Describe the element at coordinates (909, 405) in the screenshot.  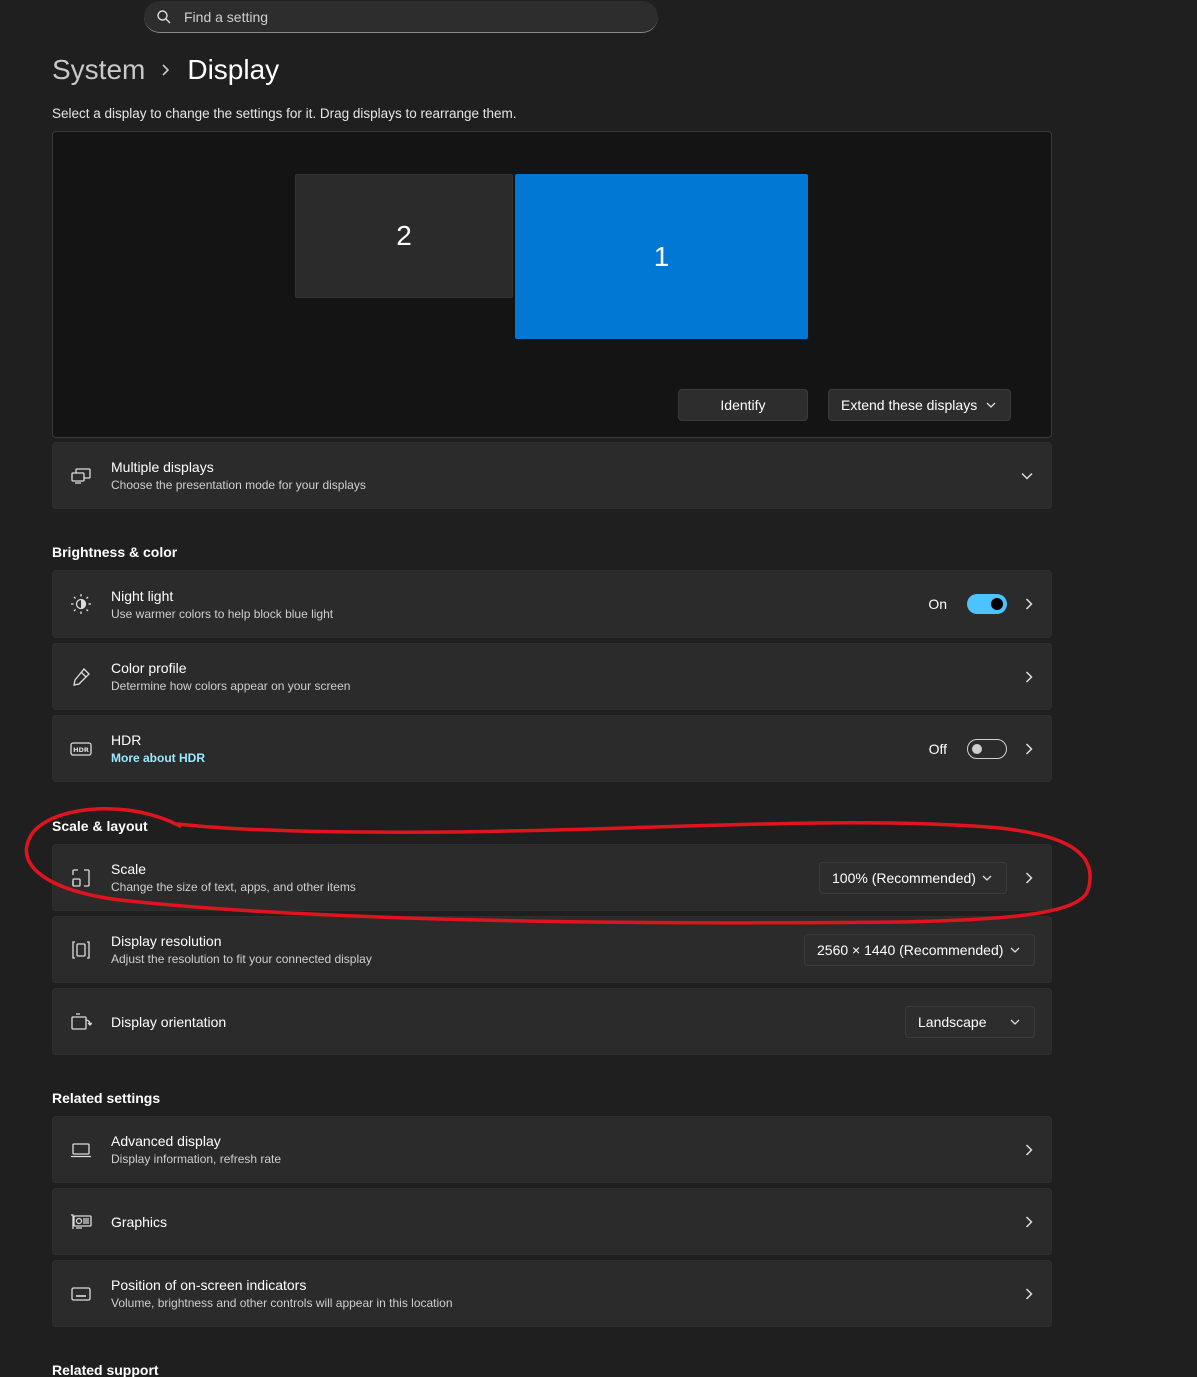
I see `extend-dropdown-label: Extend these displays` at that location.